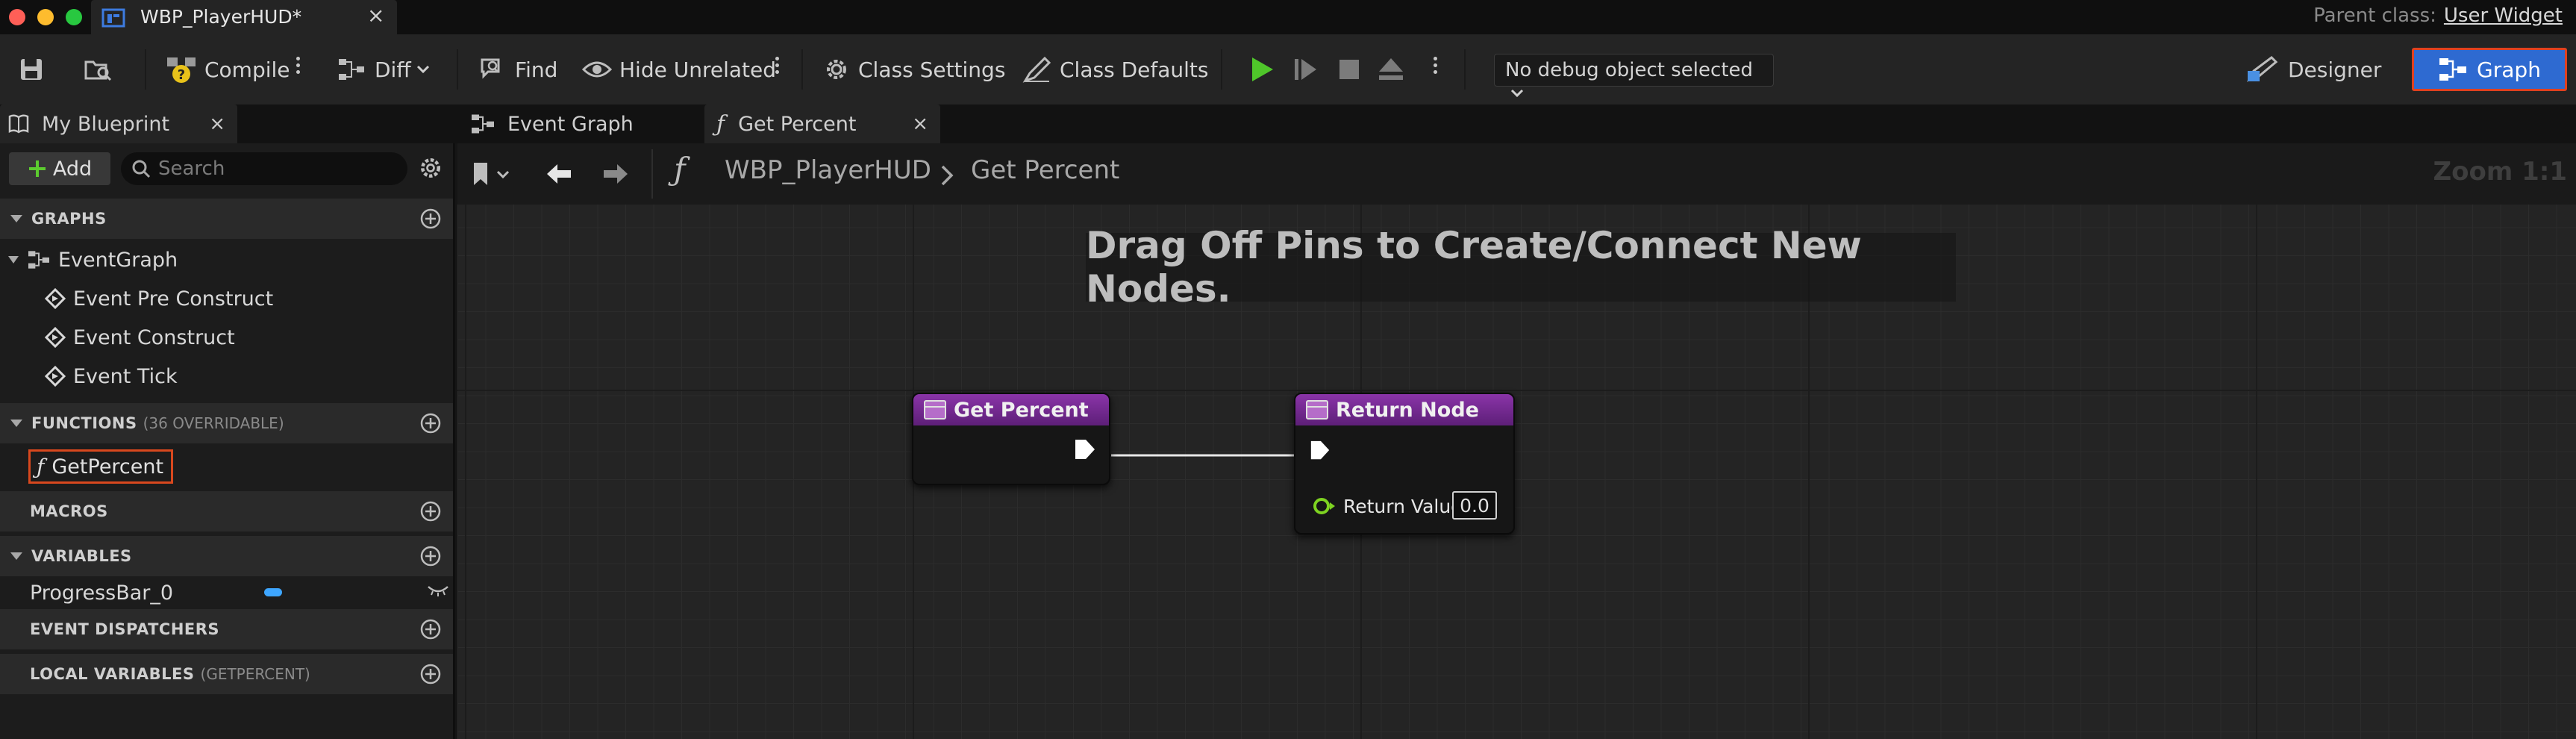 The image size is (2576, 739). What do you see at coordinates (2335, 69) in the screenshot?
I see `designer-label: Designer` at bounding box center [2335, 69].